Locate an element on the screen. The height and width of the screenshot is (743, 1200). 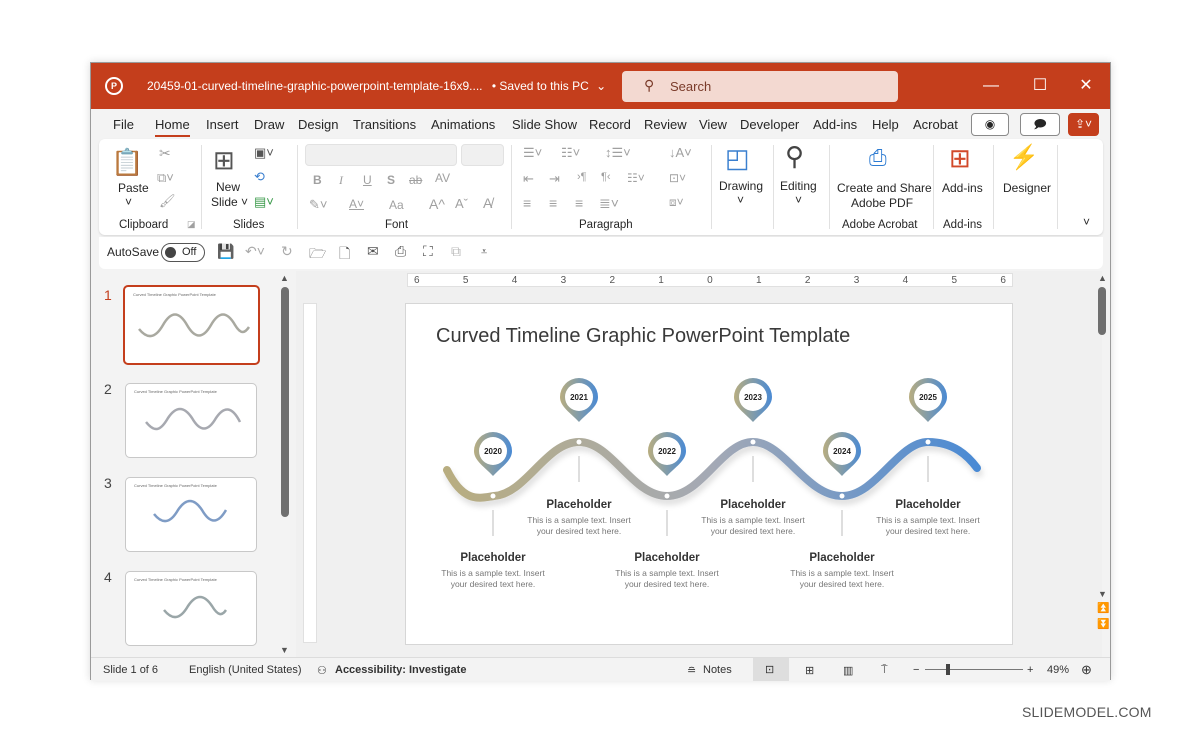
bullets-icon: ☰˅ is located at coordinates (532, 153).